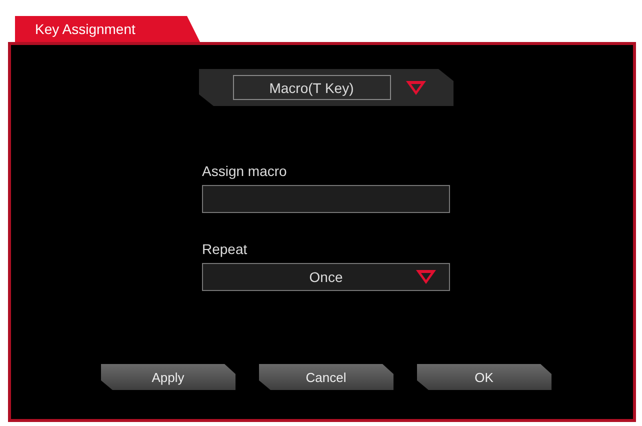 Image resolution: width=642 pixels, height=426 pixels. I want to click on window-title: Key Assignment, so click(107, 29).